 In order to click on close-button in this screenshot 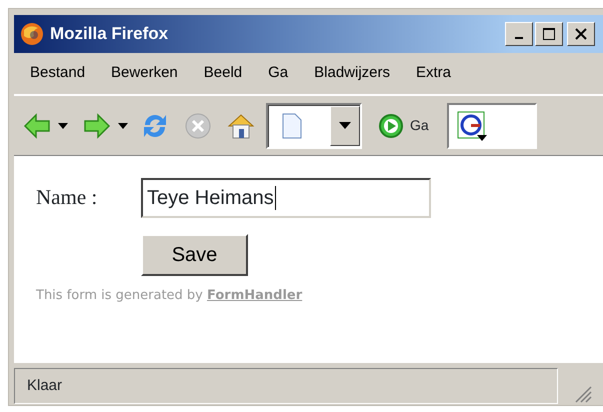, I will do `click(581, 34)`.